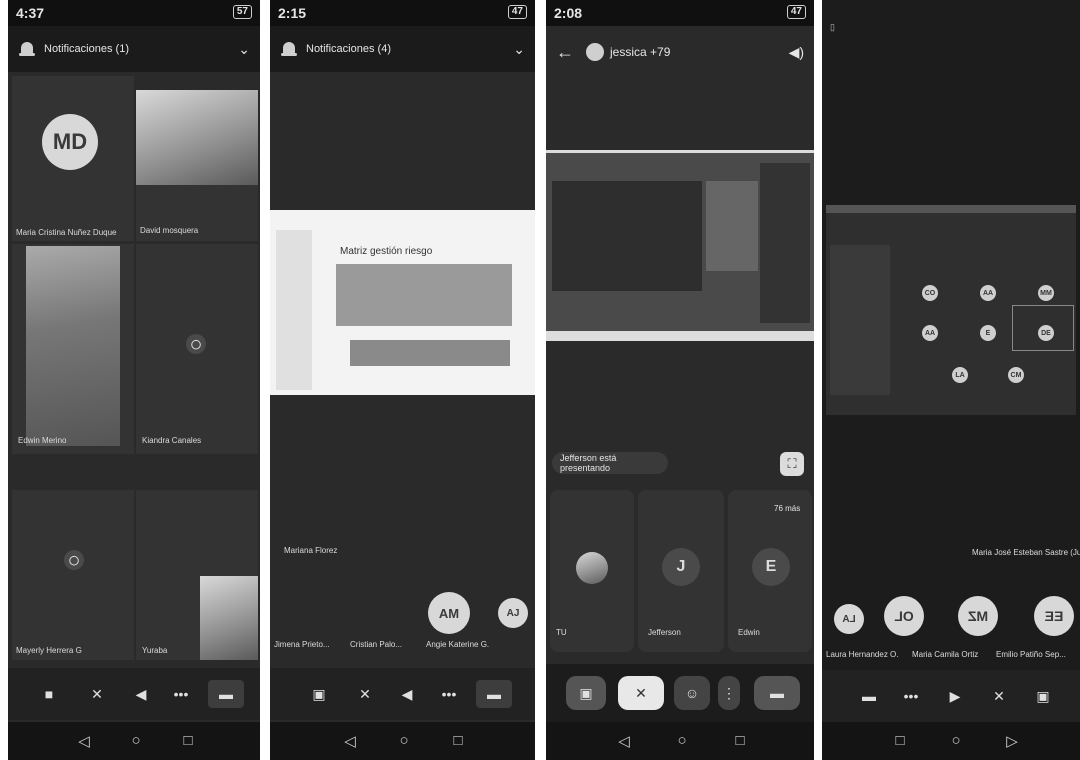 Image resolution: width=1080 pixels, height=760 pixels. I want to click on notifications-bar: Notificaciones (4) ⌄, so click(402, 49).